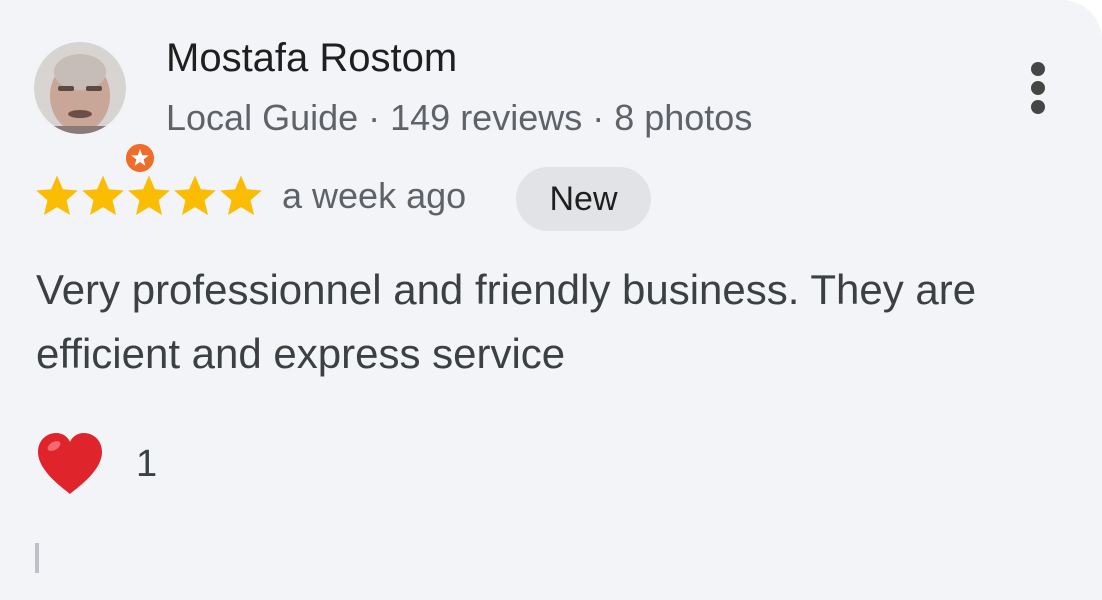 The image size is (1102, 600). I want to click on avatar, so click(96, 109).